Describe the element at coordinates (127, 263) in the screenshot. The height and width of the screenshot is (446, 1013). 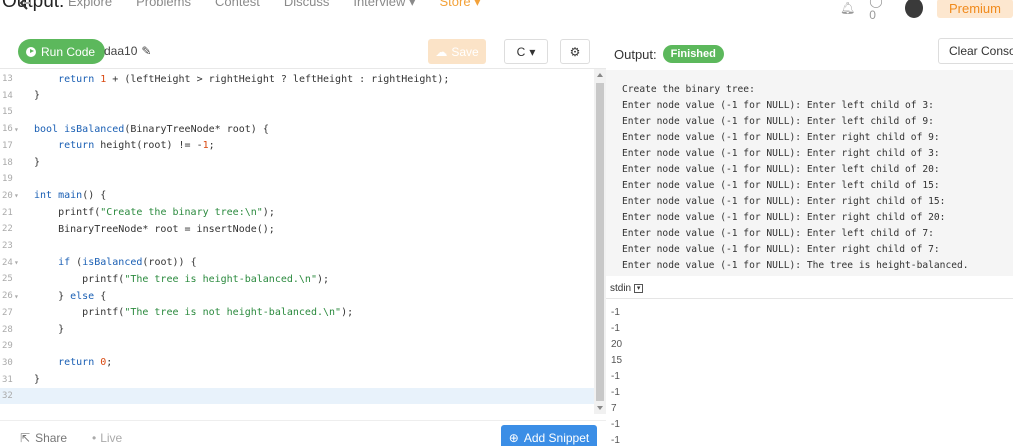
I see `code-text: if (isBalanced(root)) {` at that location.